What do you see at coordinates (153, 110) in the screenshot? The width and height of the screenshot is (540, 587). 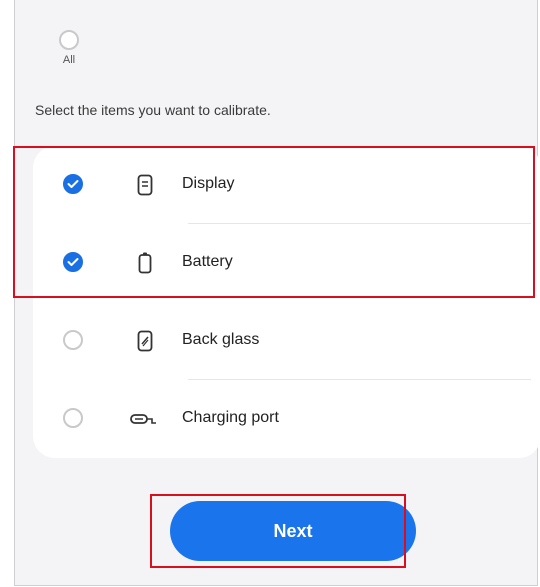 I see `instruction-text: Select the items you want to calibrate.` at bounding box center [153, 110].